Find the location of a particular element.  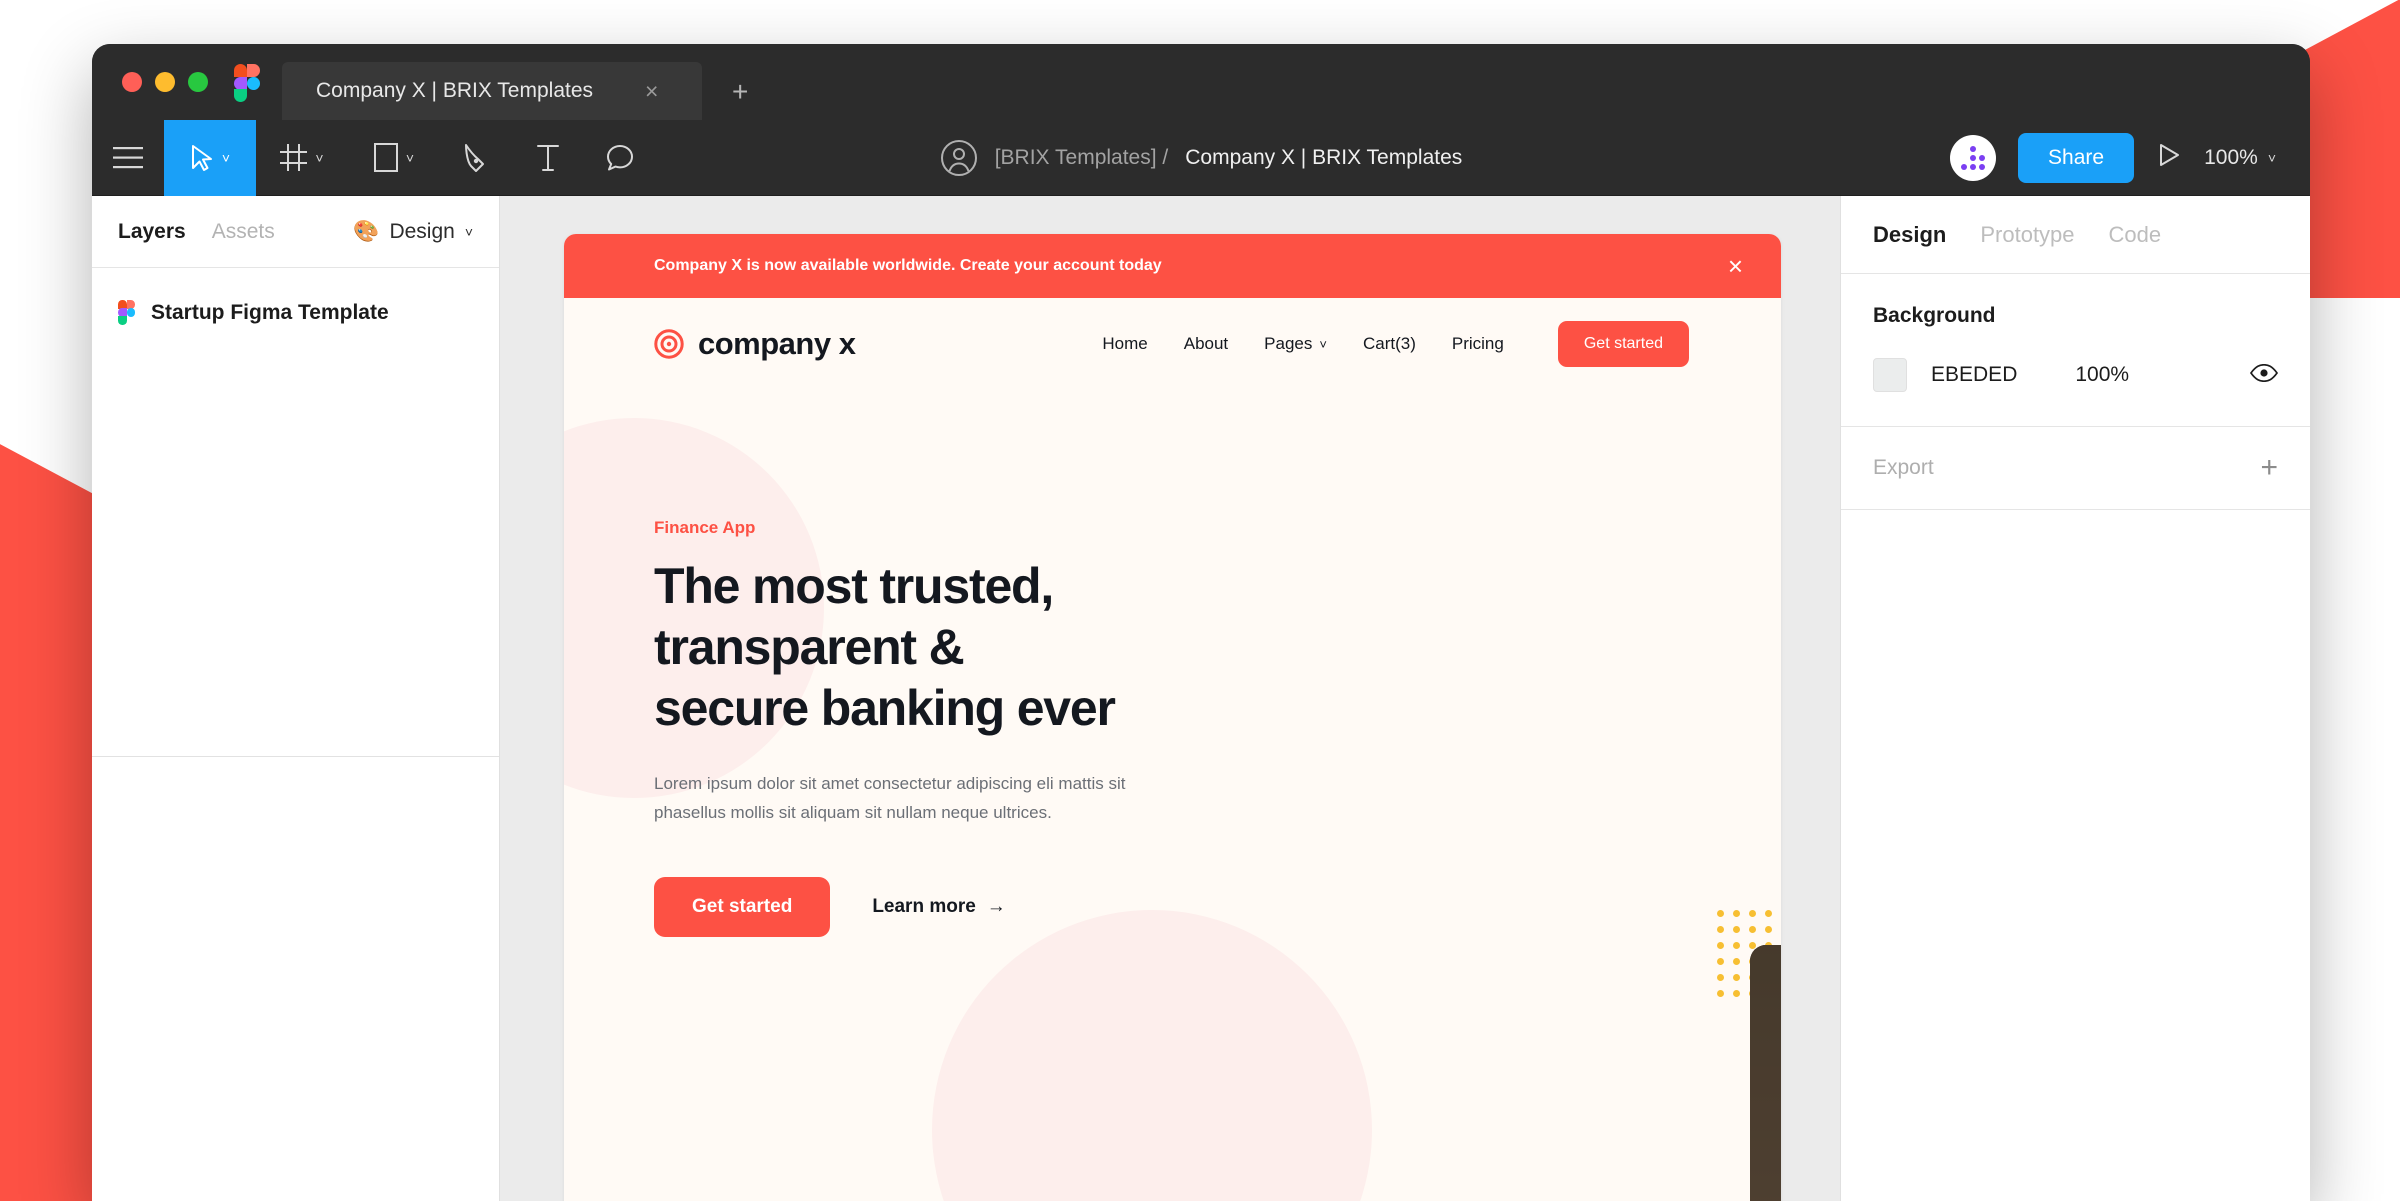

arrow-right-icon: → is located at coordinates (996, 907).